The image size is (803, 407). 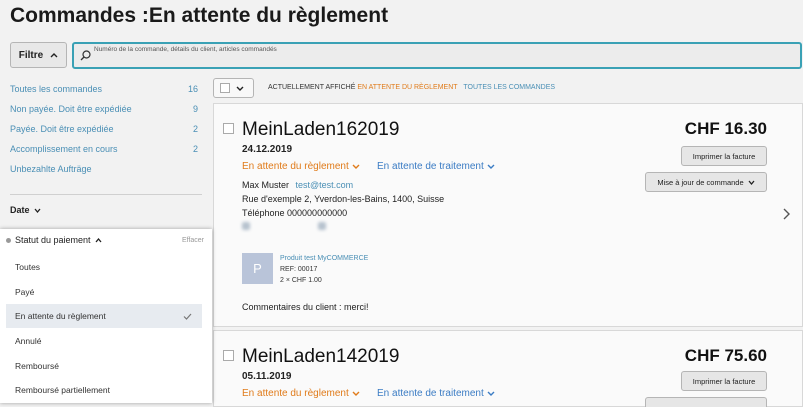 I want to click on customer-line: Max Muster test@test.com, so click(x=297, y=185).